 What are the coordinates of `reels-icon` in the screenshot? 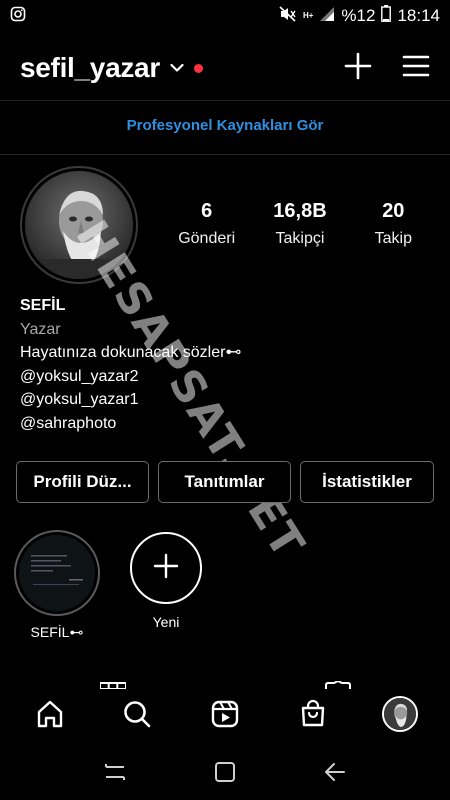 It's located at (225, 714).